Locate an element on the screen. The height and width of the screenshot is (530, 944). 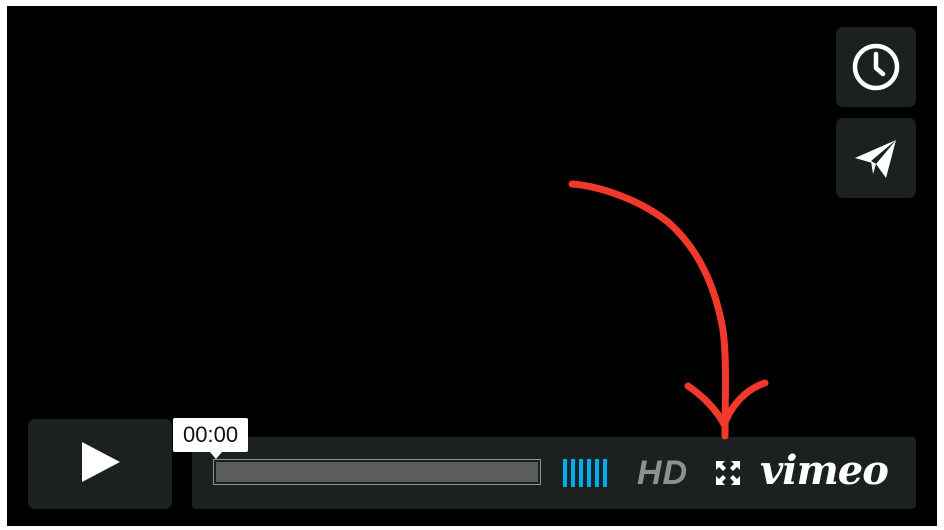
fullscreen-button is located at coordinates (728, 473).